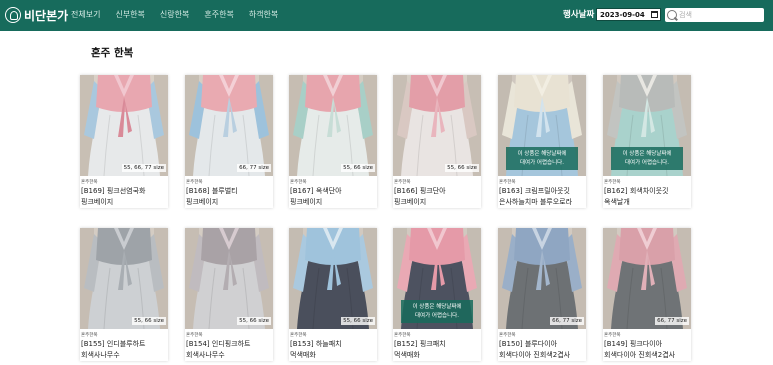 The image size is (773, 365). I want to click on nav-item-groom: 신랑한복, so click(174, 15).